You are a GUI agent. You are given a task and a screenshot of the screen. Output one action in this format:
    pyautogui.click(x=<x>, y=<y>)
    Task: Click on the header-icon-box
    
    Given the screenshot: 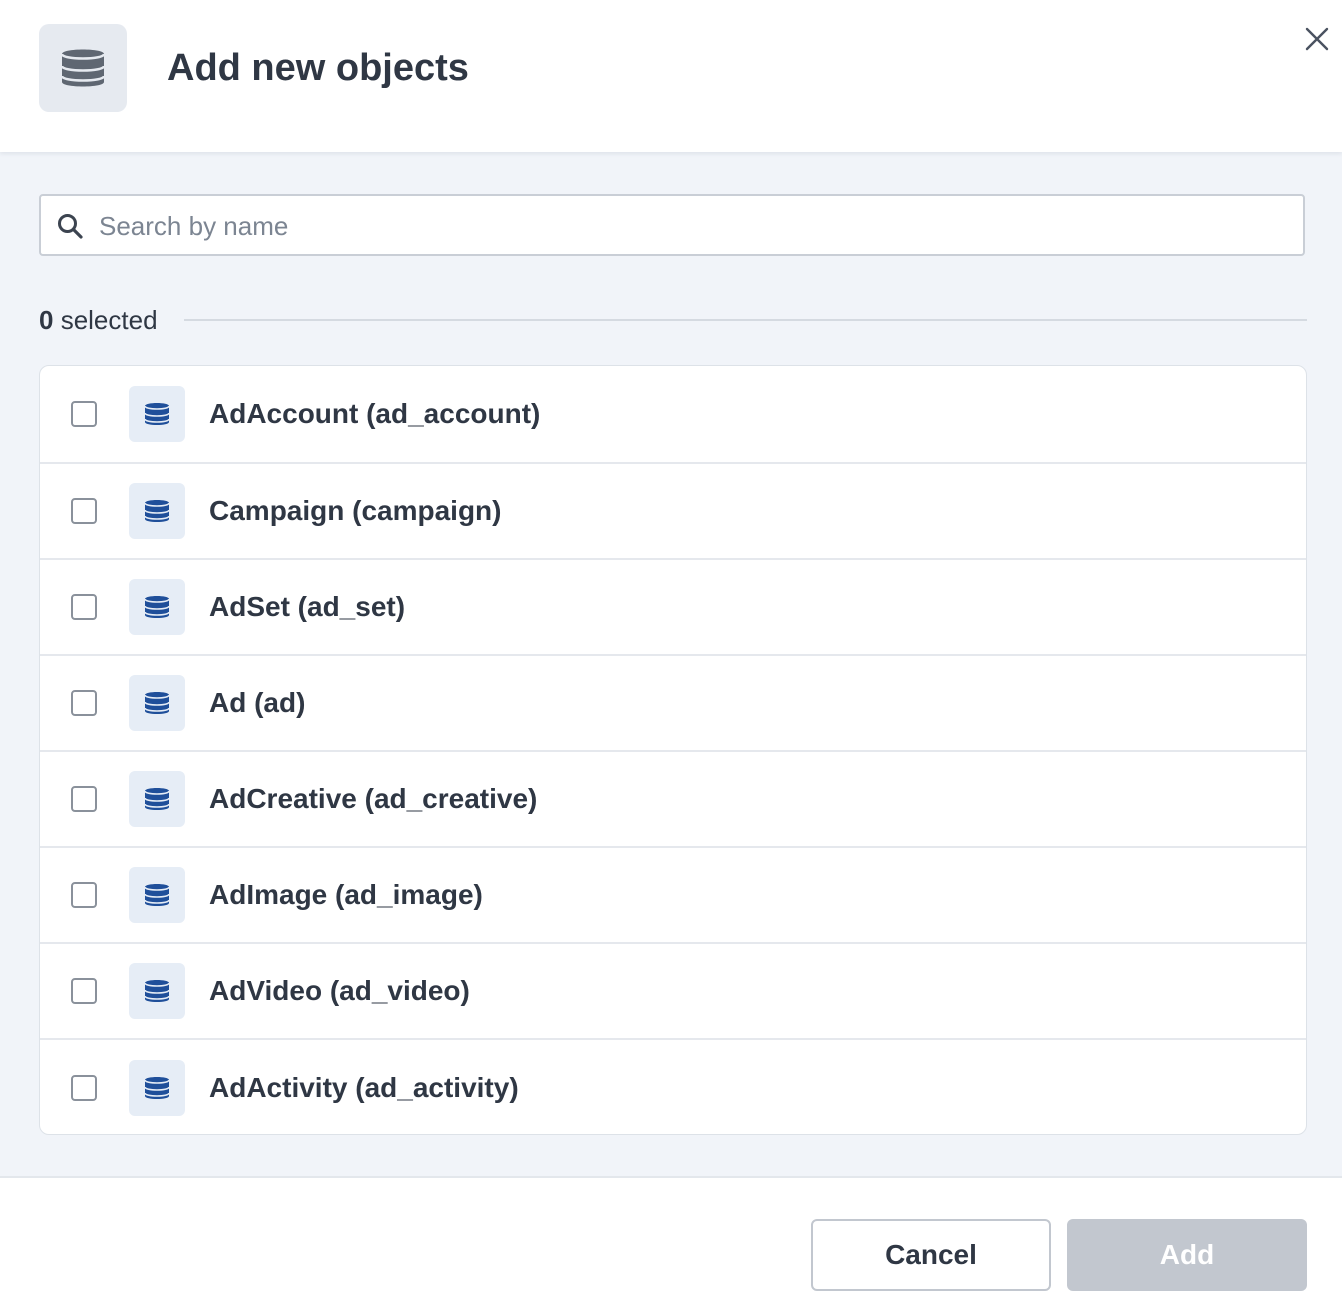 What is the action you would take?
    pyautogui.click(x=83, y=68)
    